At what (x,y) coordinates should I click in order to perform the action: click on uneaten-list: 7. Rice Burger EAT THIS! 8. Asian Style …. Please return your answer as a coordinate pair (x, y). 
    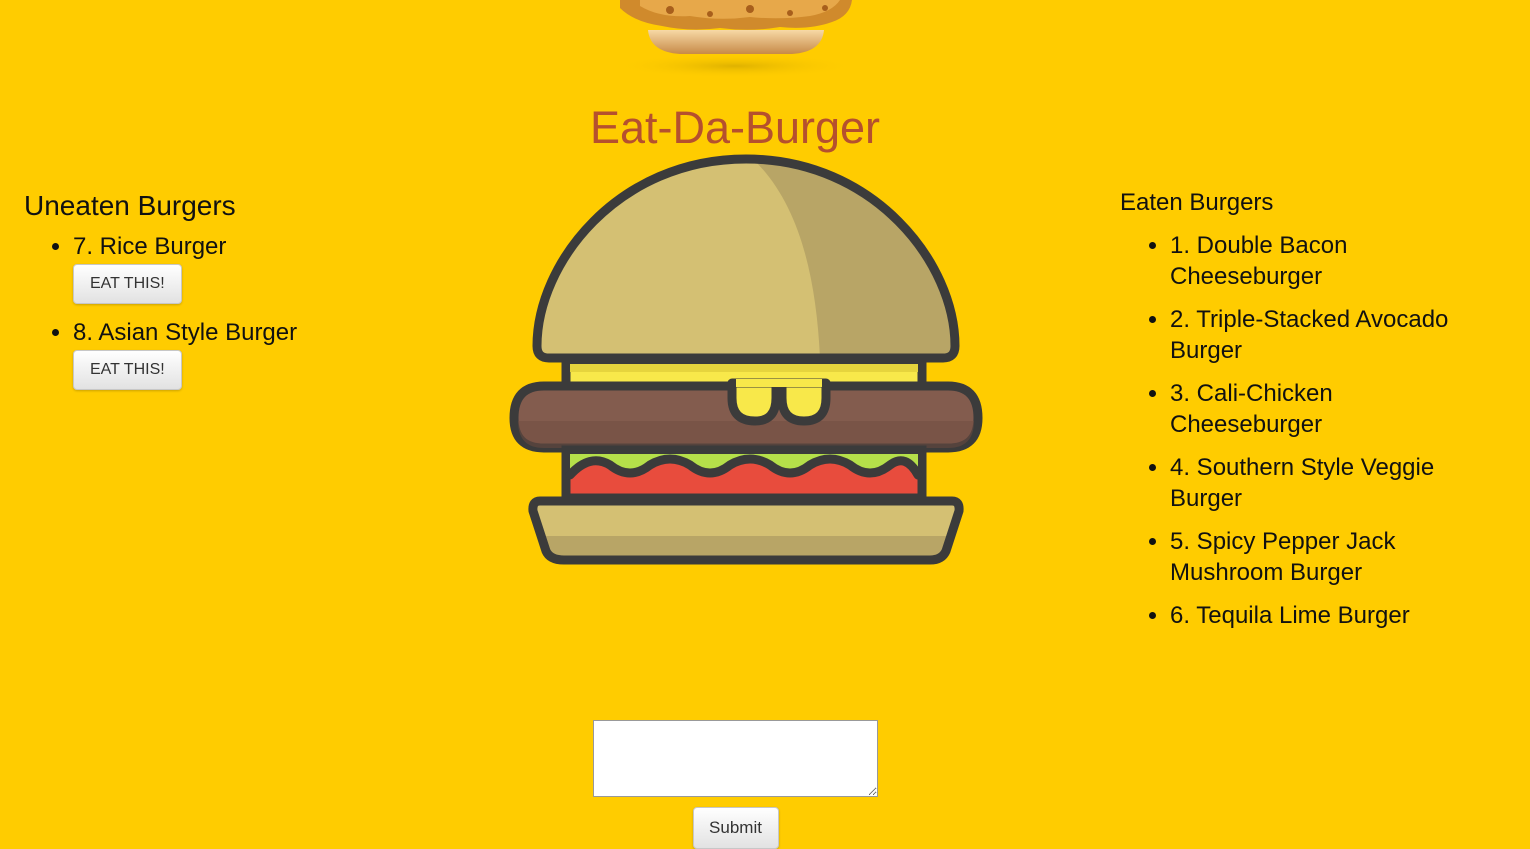
    Looking at the image, I should click on (224, 311).